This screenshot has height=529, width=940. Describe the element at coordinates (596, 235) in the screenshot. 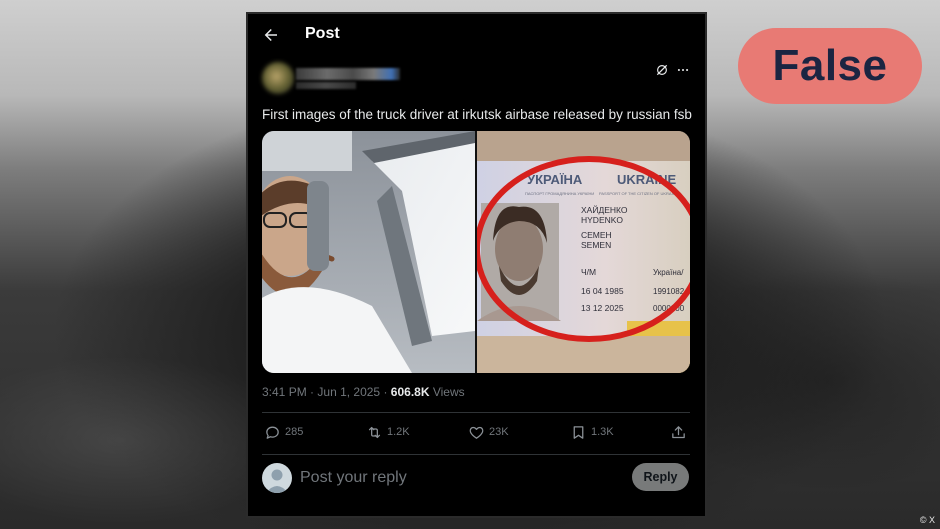

I see `passport-given-ua: СЕМЕН` at that location.